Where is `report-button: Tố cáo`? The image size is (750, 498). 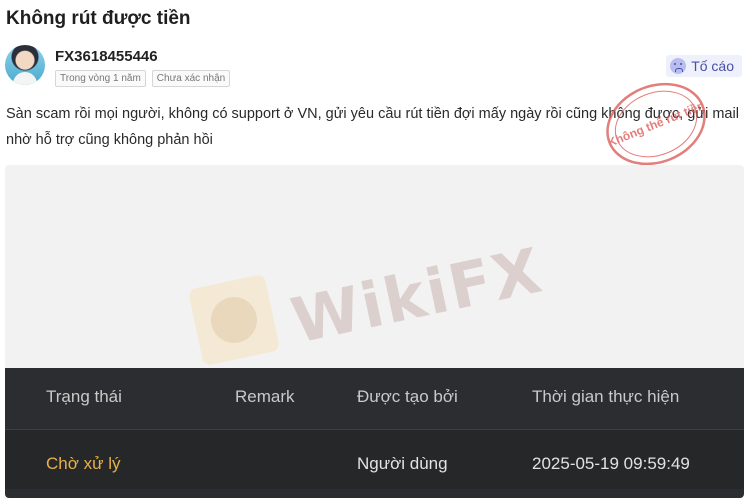 report-button: Tố cáo is located at coordinates (704, 66).